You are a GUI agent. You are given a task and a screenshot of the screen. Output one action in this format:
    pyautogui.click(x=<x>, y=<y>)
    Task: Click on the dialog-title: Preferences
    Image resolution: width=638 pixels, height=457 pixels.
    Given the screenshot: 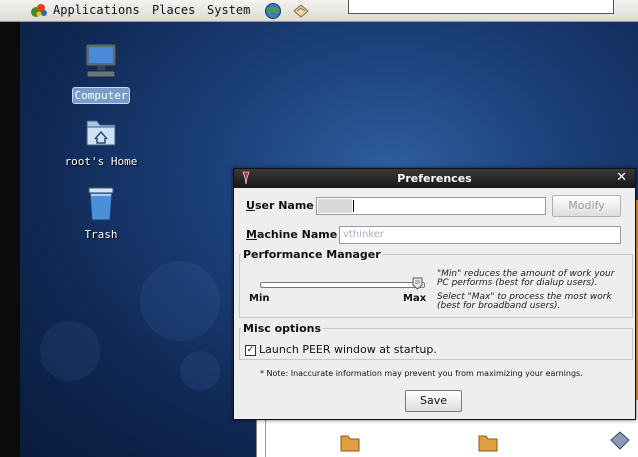 What is the action you would take?
    pyautogui.click(x=434, y=178)
    